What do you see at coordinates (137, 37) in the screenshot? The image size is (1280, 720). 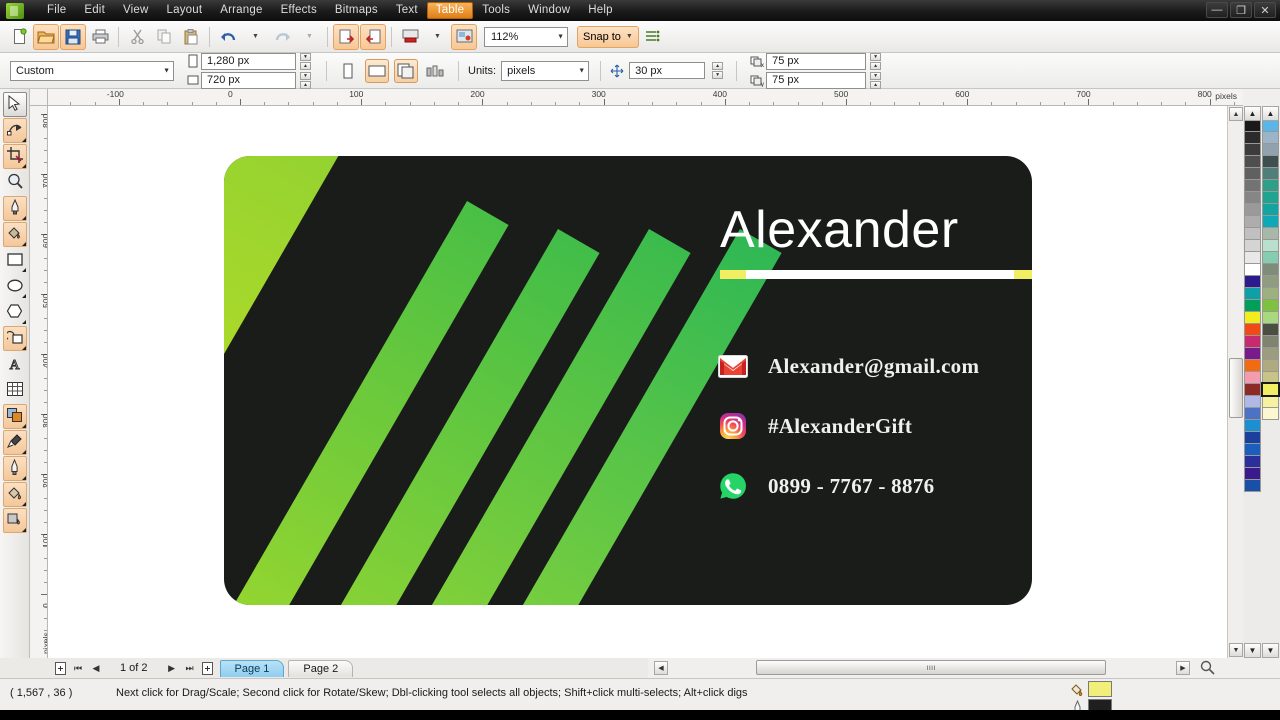 I see `cut-button` at bounding box center [137, 37].